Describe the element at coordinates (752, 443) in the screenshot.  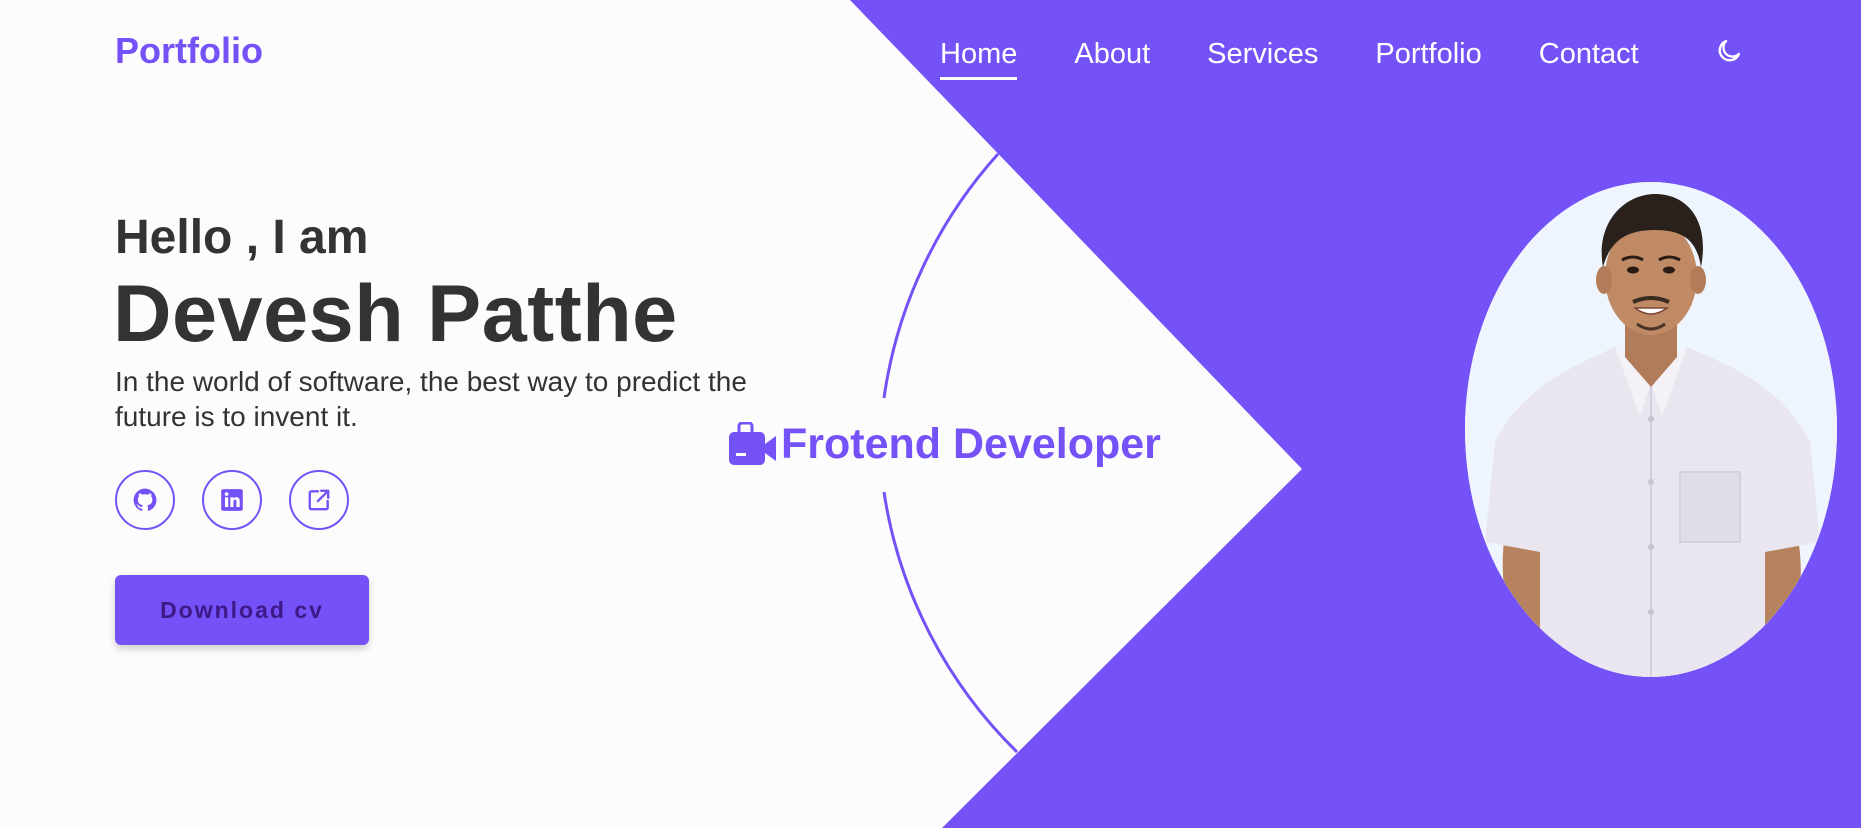
I see `video-camera-icon` at that location.